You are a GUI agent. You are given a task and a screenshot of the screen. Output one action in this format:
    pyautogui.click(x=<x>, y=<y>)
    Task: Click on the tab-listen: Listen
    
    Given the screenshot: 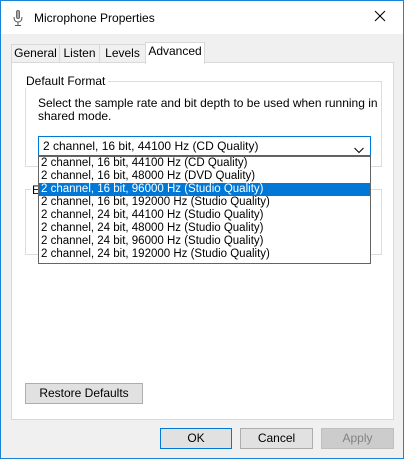 What is the action you would take?
    pyautogui.click(x=79, y=53)
    